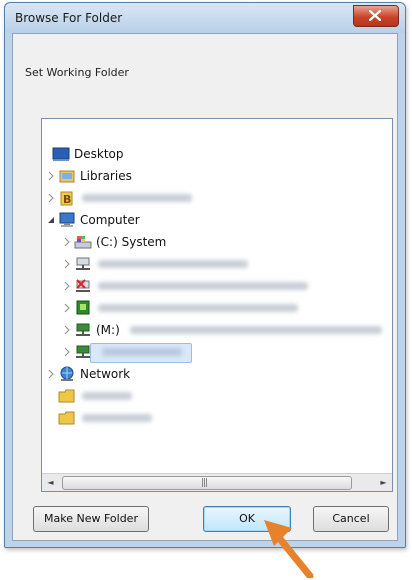 The image size is (412, 580). I want to click on drive-icon, so click(83, 242).